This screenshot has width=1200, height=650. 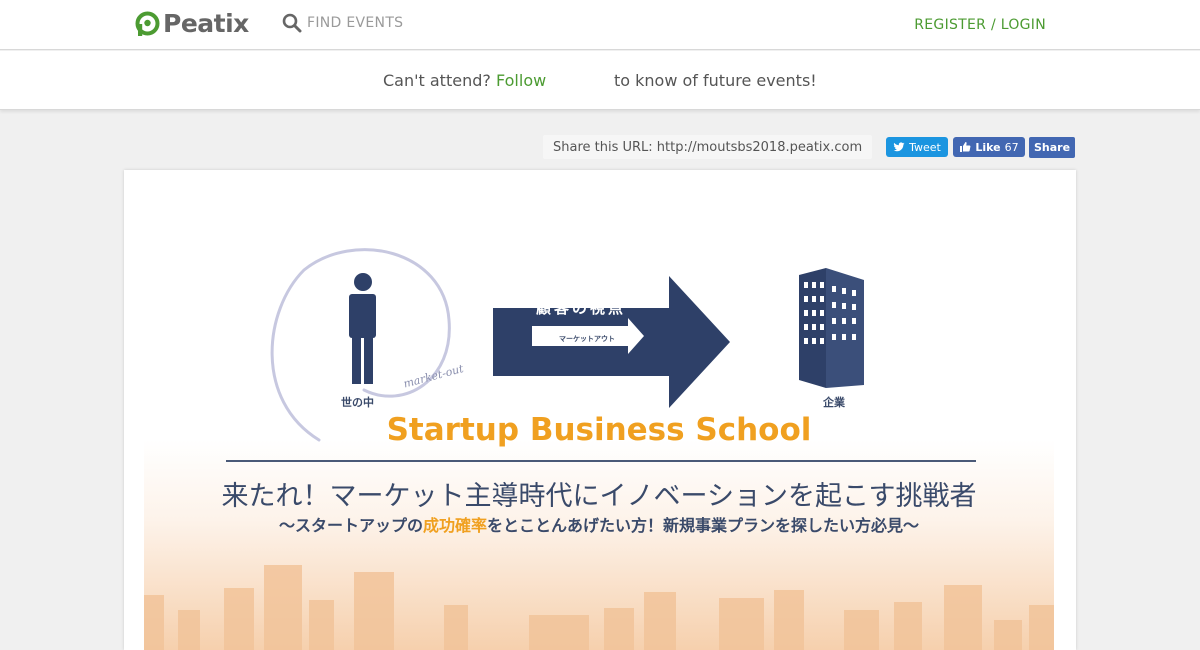 What do you see at coordinates (147, 23) in the screenshot?
I see `peatix-logo-icon` at bounding box center [147, 23].